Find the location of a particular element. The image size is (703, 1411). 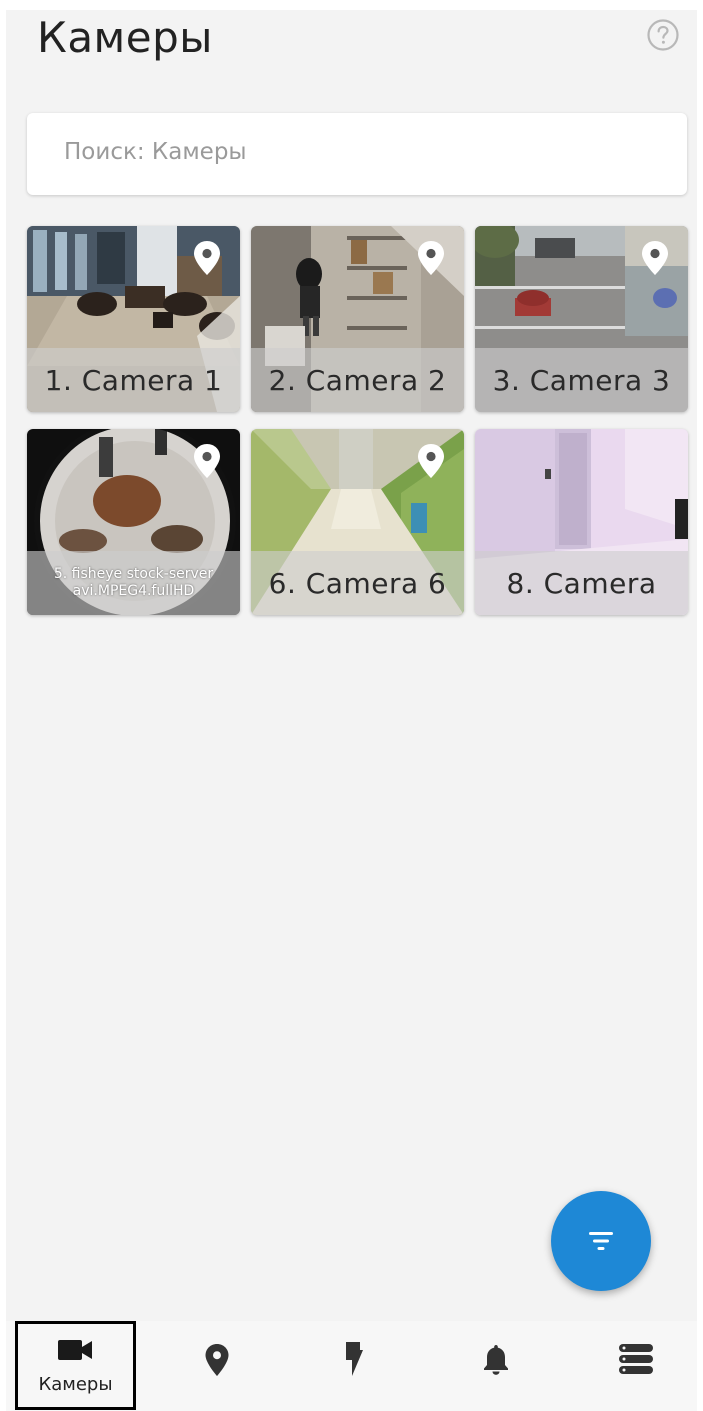

page-title: Камеры is located at coordinates (125, 37).